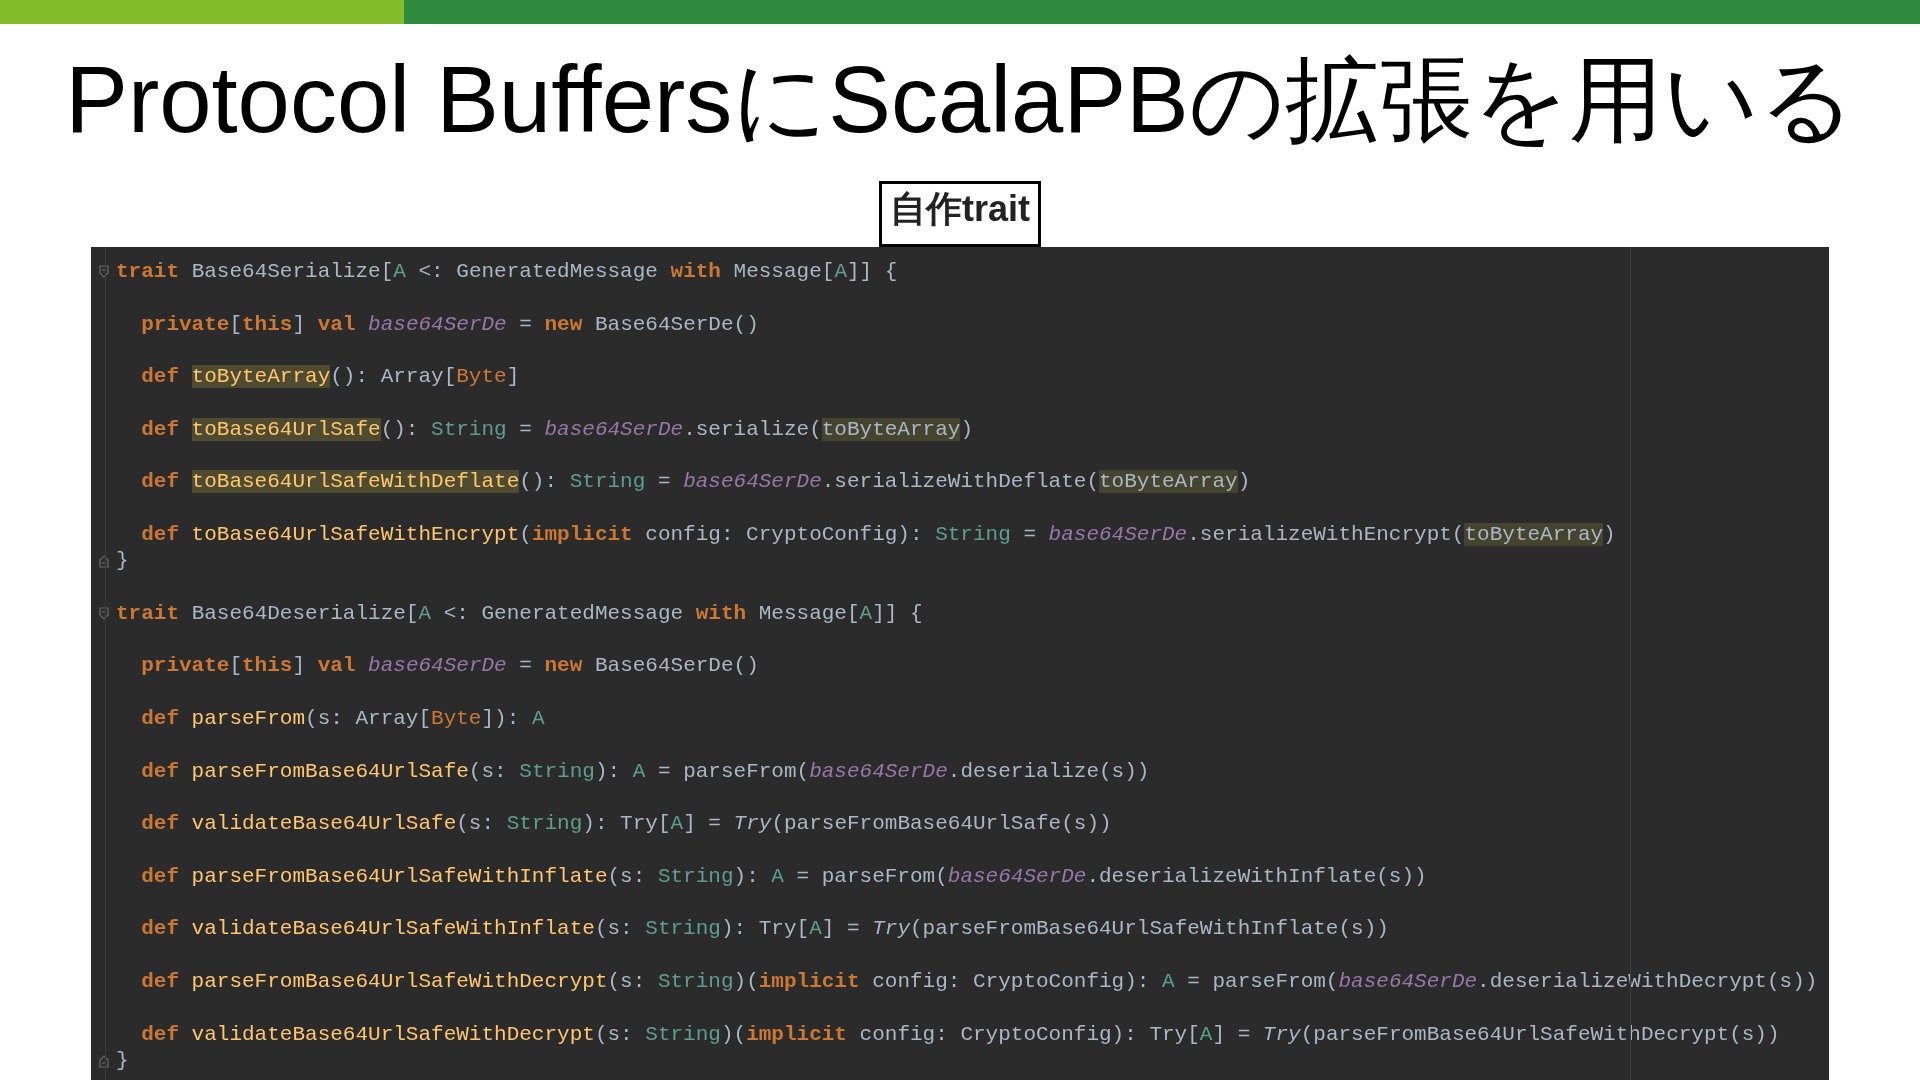 The width and height of the screenshot is (1920, 1080). Describe the element at coordinates (960, 214) in the screenshot. I see `caption-label: 自作trait` at that location.